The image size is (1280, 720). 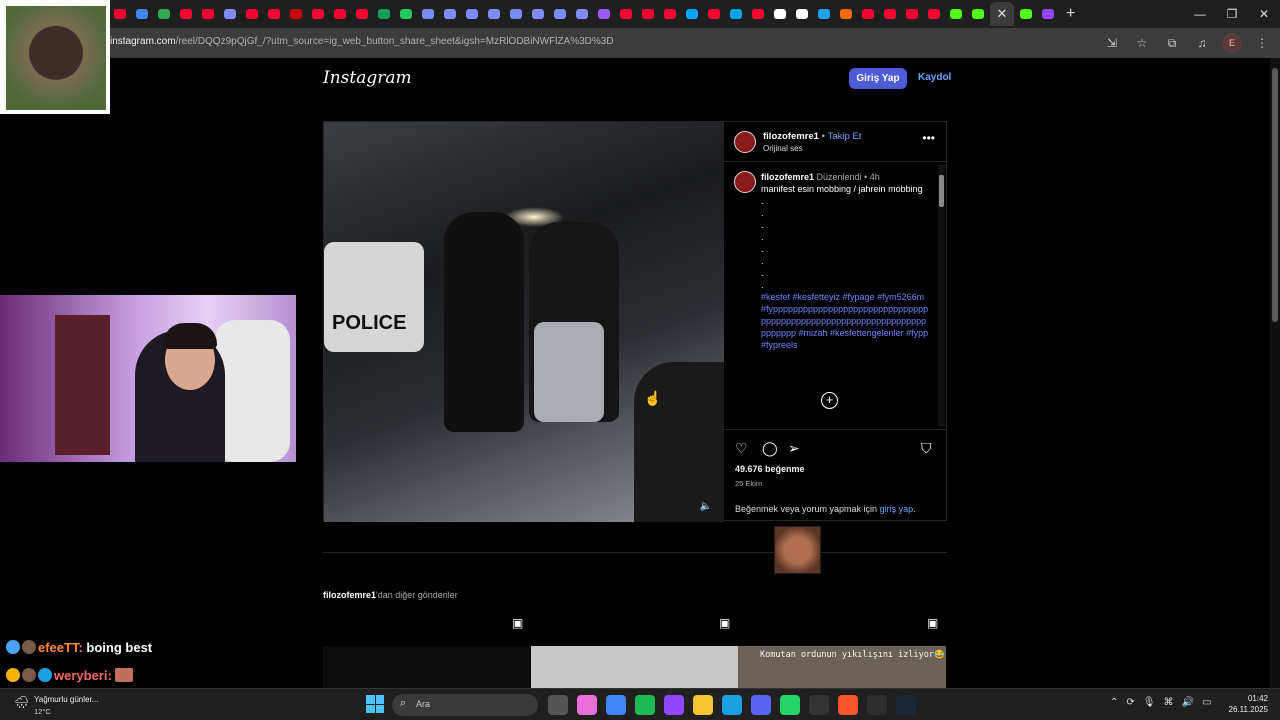 I want to click on new-tab-button: +, so click(x=1070, y=14).